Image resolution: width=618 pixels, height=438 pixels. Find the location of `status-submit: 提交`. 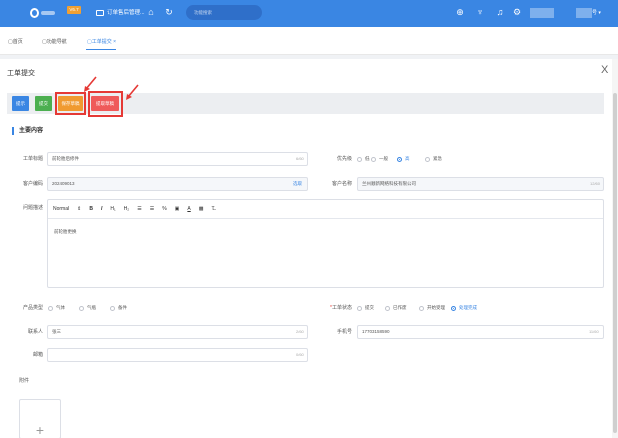

status-submit: 提交 is located at coordinates (365, 308).